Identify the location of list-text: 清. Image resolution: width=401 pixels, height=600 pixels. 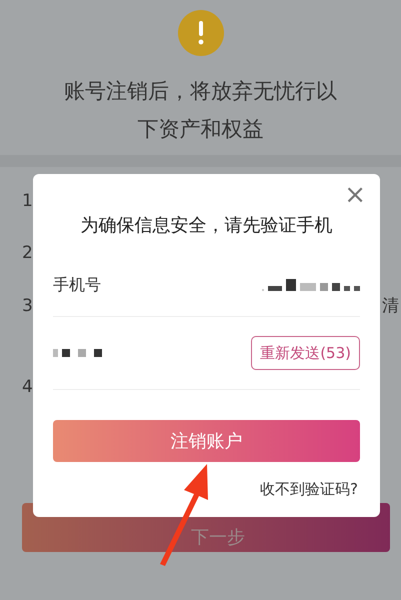
(390, 306).